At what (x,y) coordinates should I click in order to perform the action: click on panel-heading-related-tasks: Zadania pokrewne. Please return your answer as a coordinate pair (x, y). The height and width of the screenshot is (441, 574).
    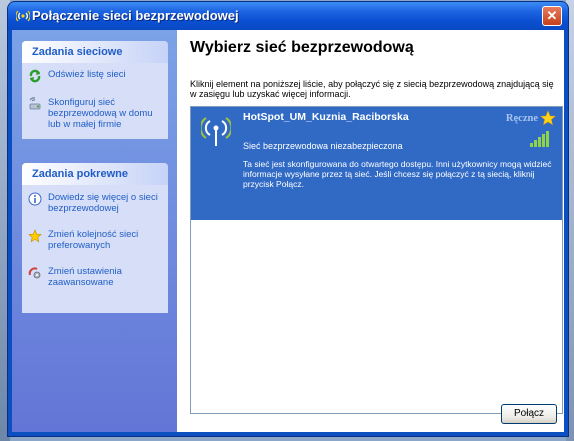
    Looking at the image, I should click on (95, 174).